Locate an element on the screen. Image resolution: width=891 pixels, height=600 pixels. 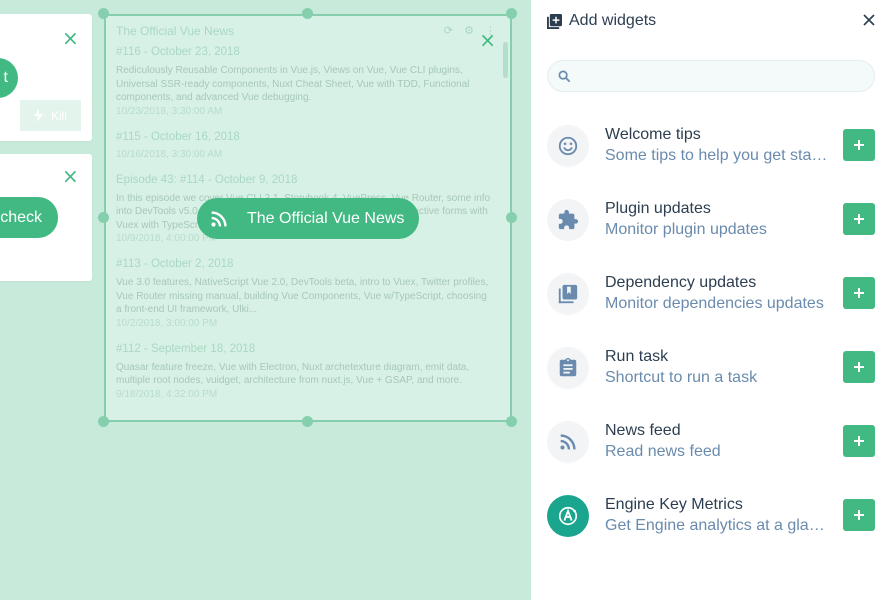
widget-name: Run task is located at coordinates (637, 356).